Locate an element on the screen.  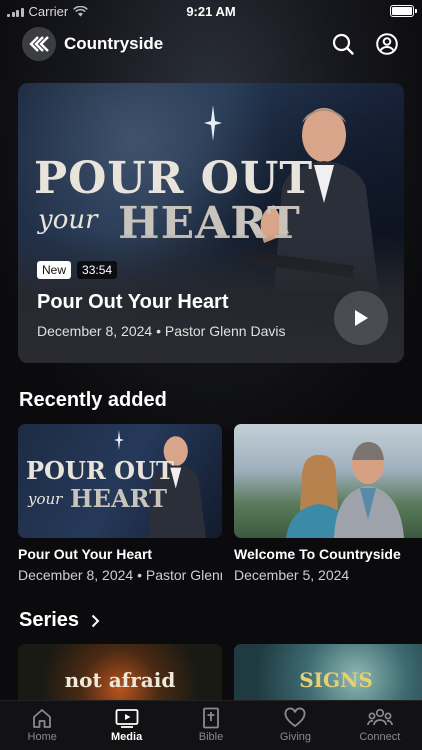
hero-art-subtitle: your is located at coordinates (68, 220).